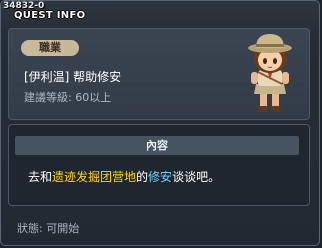 This screenshot has width=322, height=248. What do you see at coordinates (68, 97) in the screenshot?
I see `level-requirement: 建議等級: 60以上` at bounding box center [68, 97].